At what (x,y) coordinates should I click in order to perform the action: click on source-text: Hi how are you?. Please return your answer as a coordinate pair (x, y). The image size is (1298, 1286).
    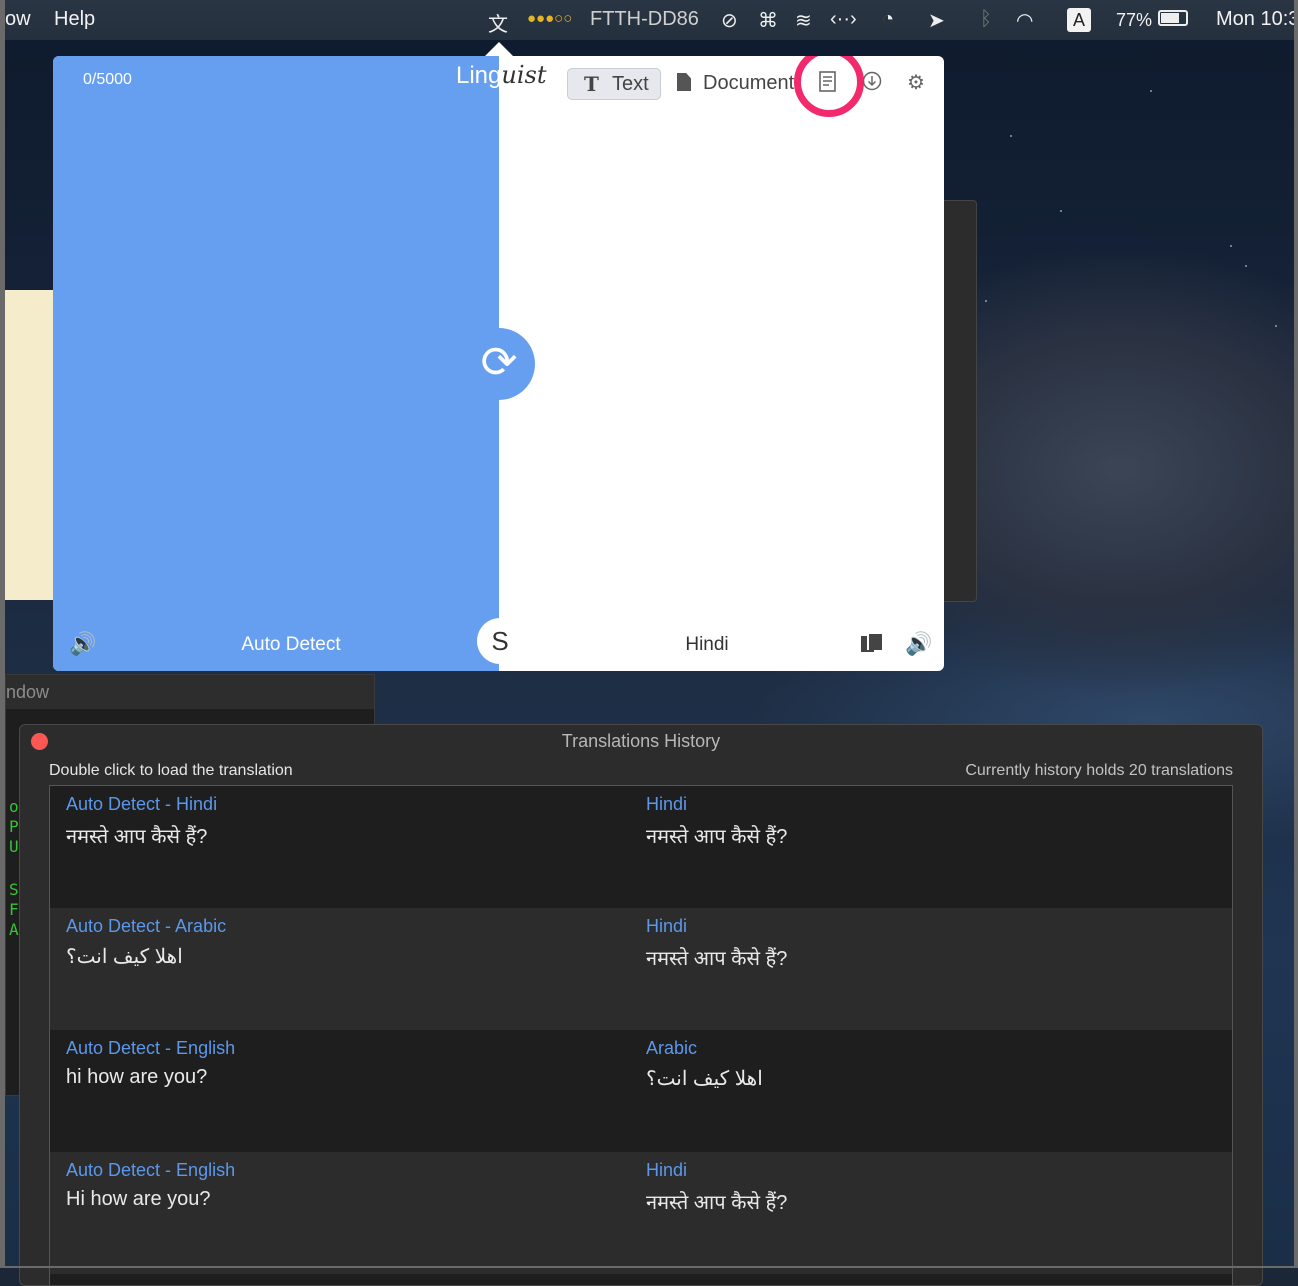
    Looking at the image, I should click on (138, 1199).